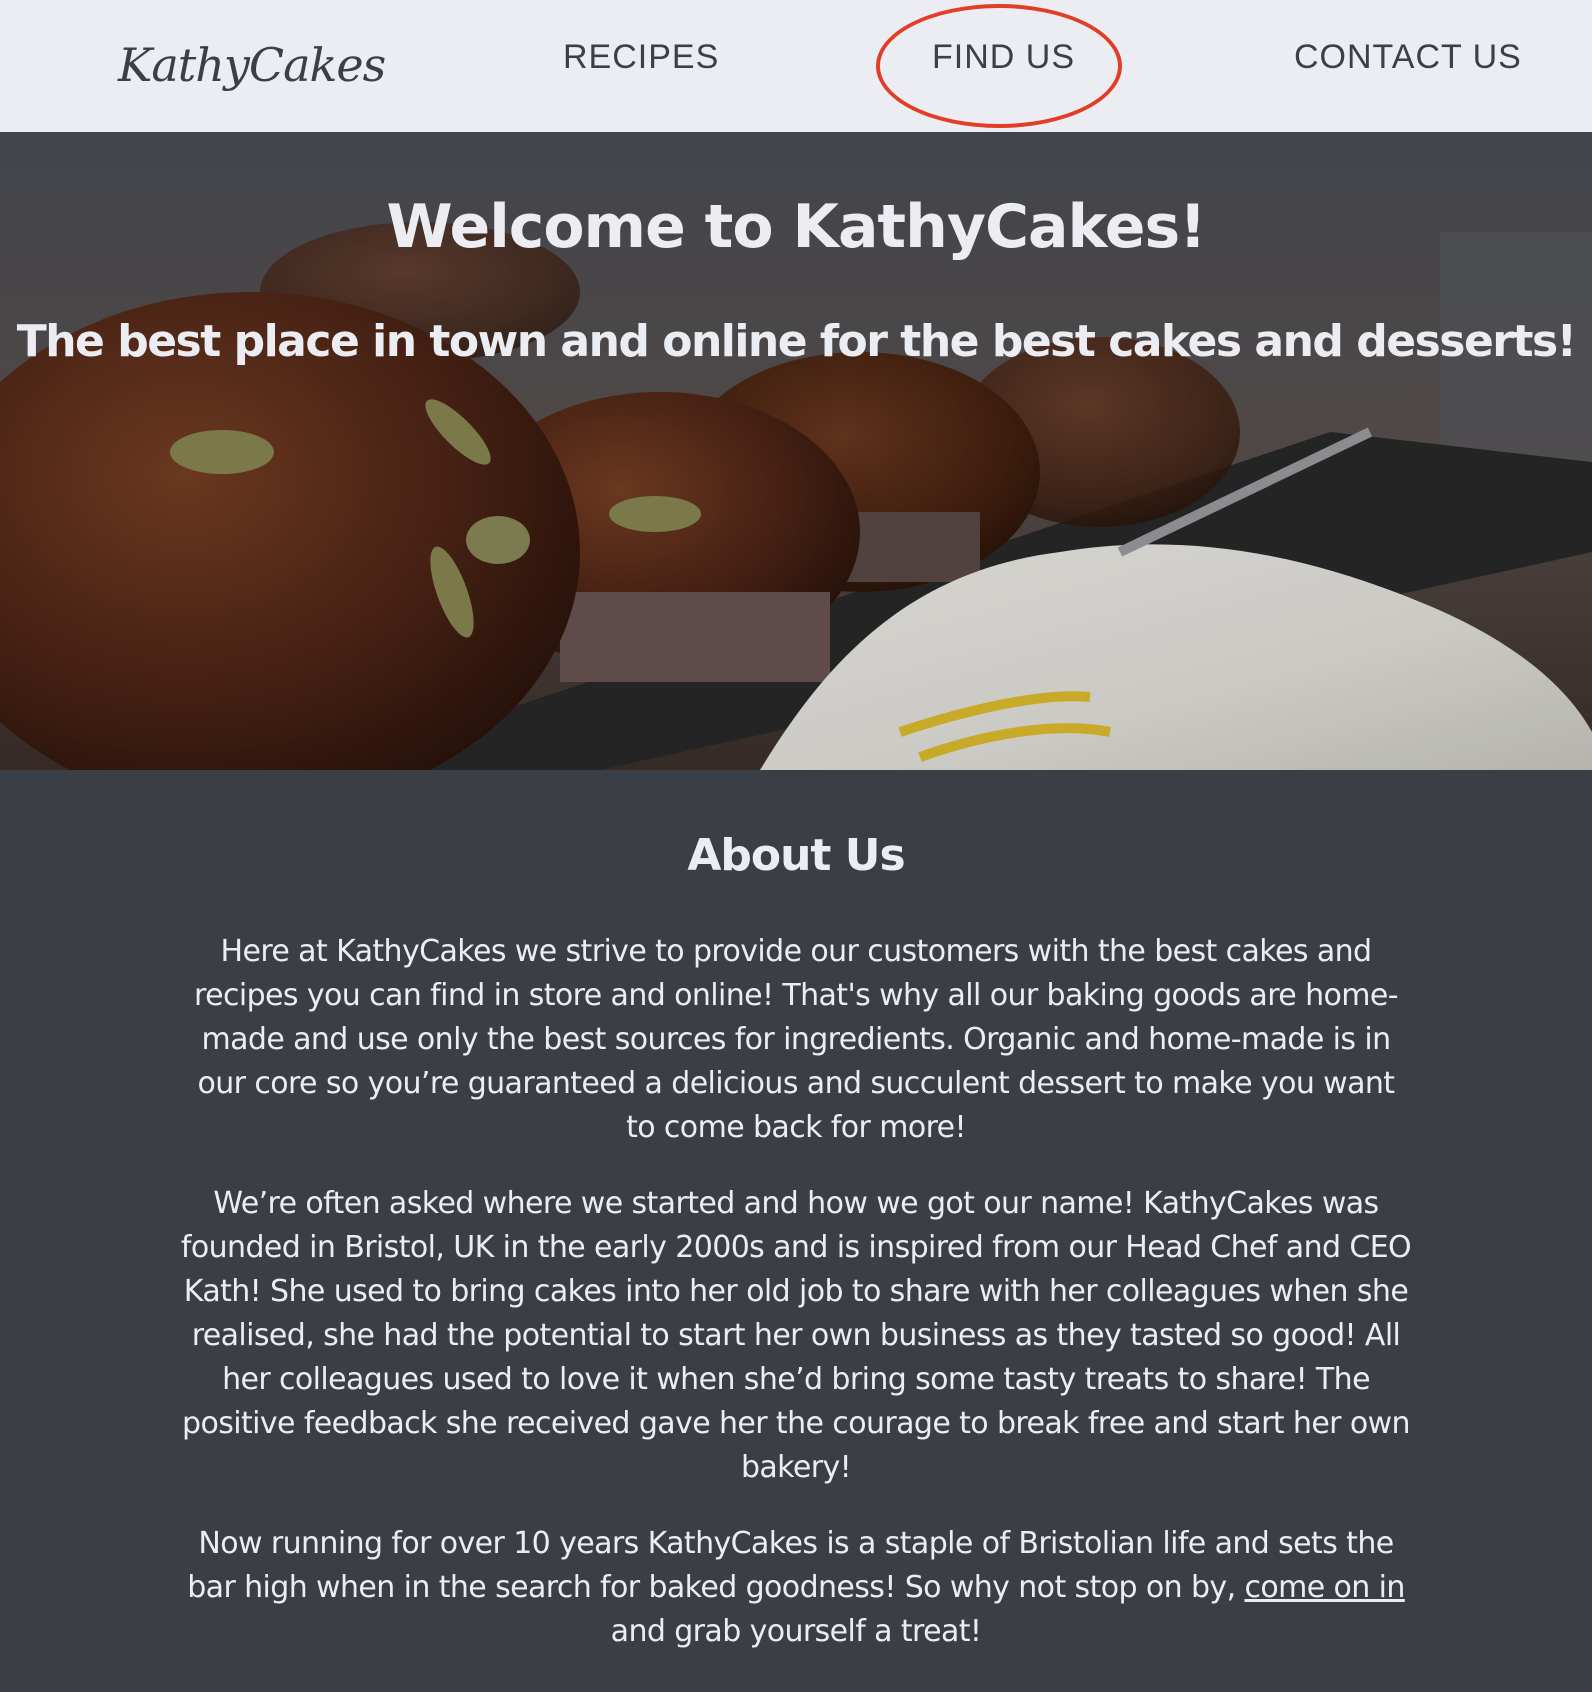 The image size is (1592, 1692). What do you see at coordinates (796, 227) in the screenshot?
I see `hero-title: Welcome to KathyCakes!` at bounding box center [796, 227].